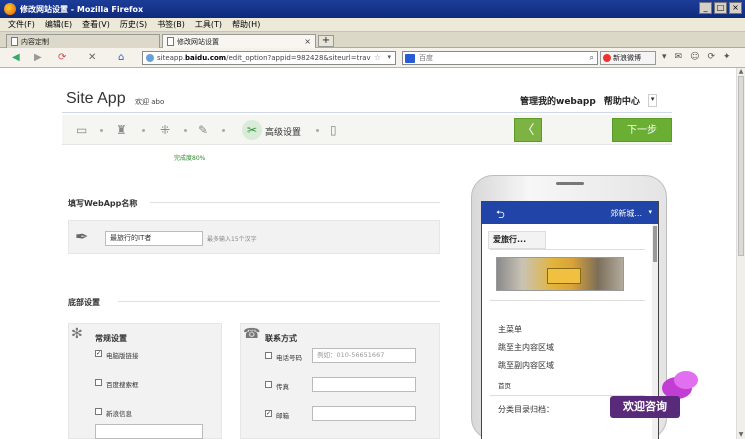 The width and height of the screenshot is (745, 439). I want to click on step-layout-icon: ⁜, so click(165, 130).